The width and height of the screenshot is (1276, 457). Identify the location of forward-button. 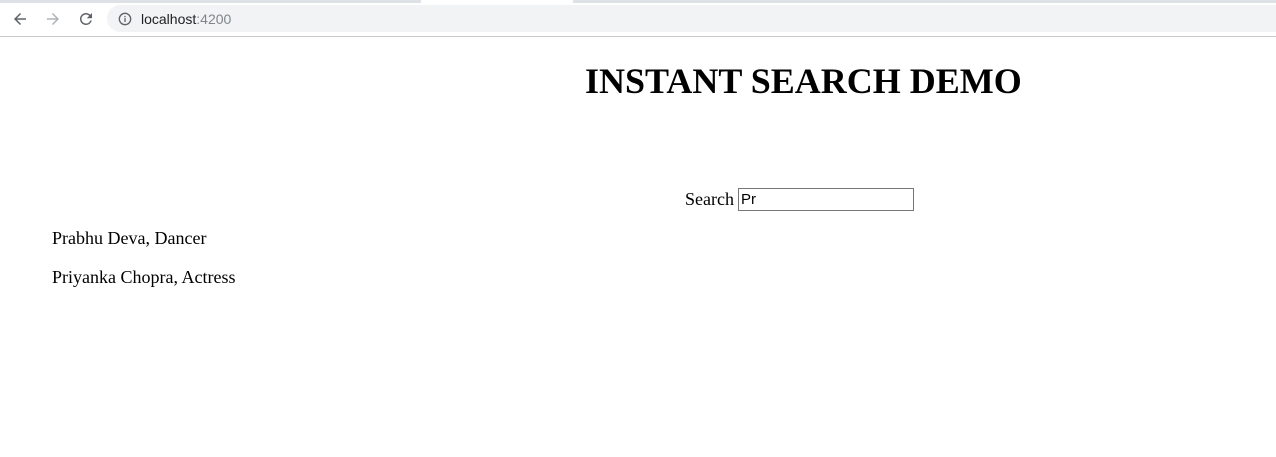
(53, 19).